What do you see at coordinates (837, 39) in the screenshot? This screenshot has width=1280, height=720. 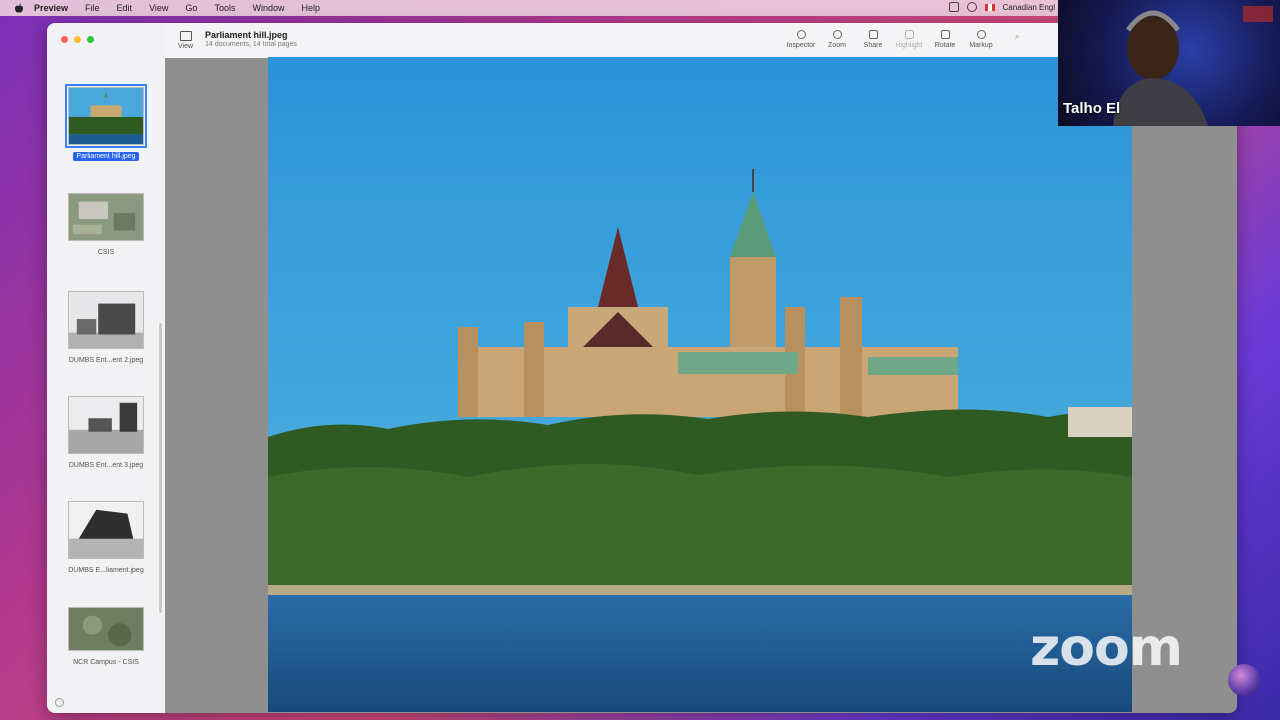 I see `zoom-button: Zoom` at bounding box center [837, 39].